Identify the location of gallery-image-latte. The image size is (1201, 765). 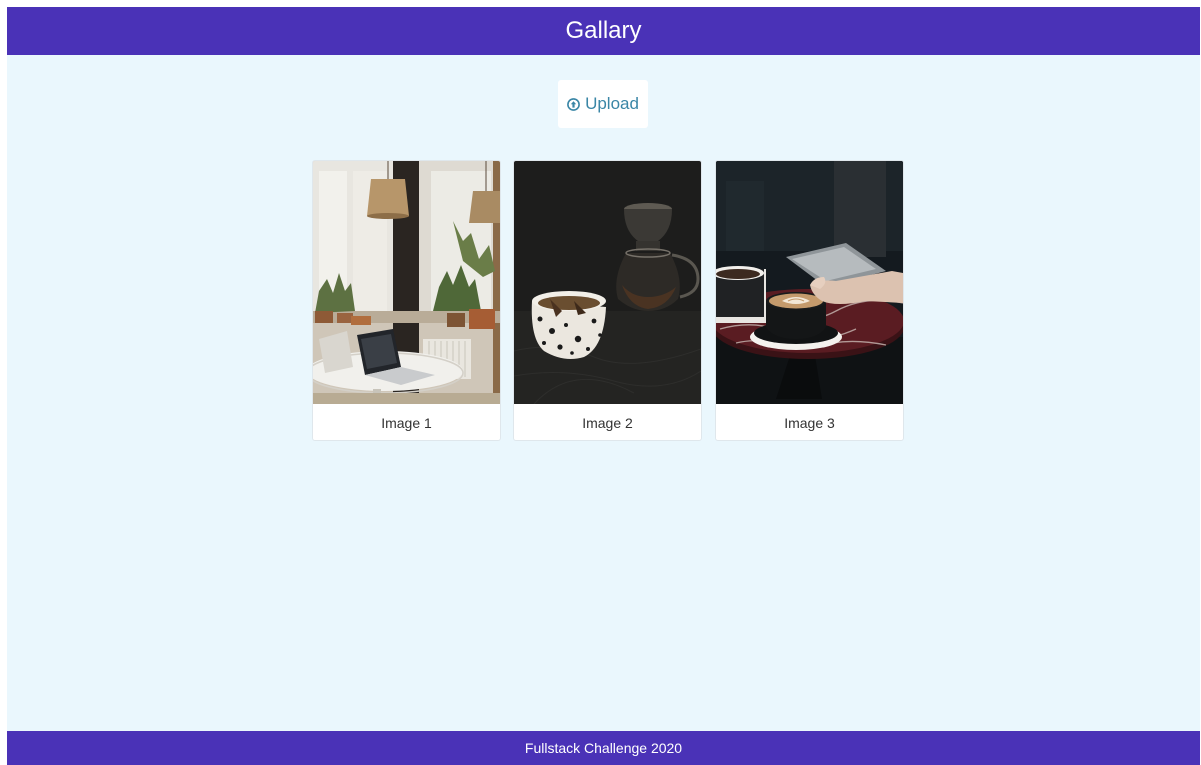
(809, 282).